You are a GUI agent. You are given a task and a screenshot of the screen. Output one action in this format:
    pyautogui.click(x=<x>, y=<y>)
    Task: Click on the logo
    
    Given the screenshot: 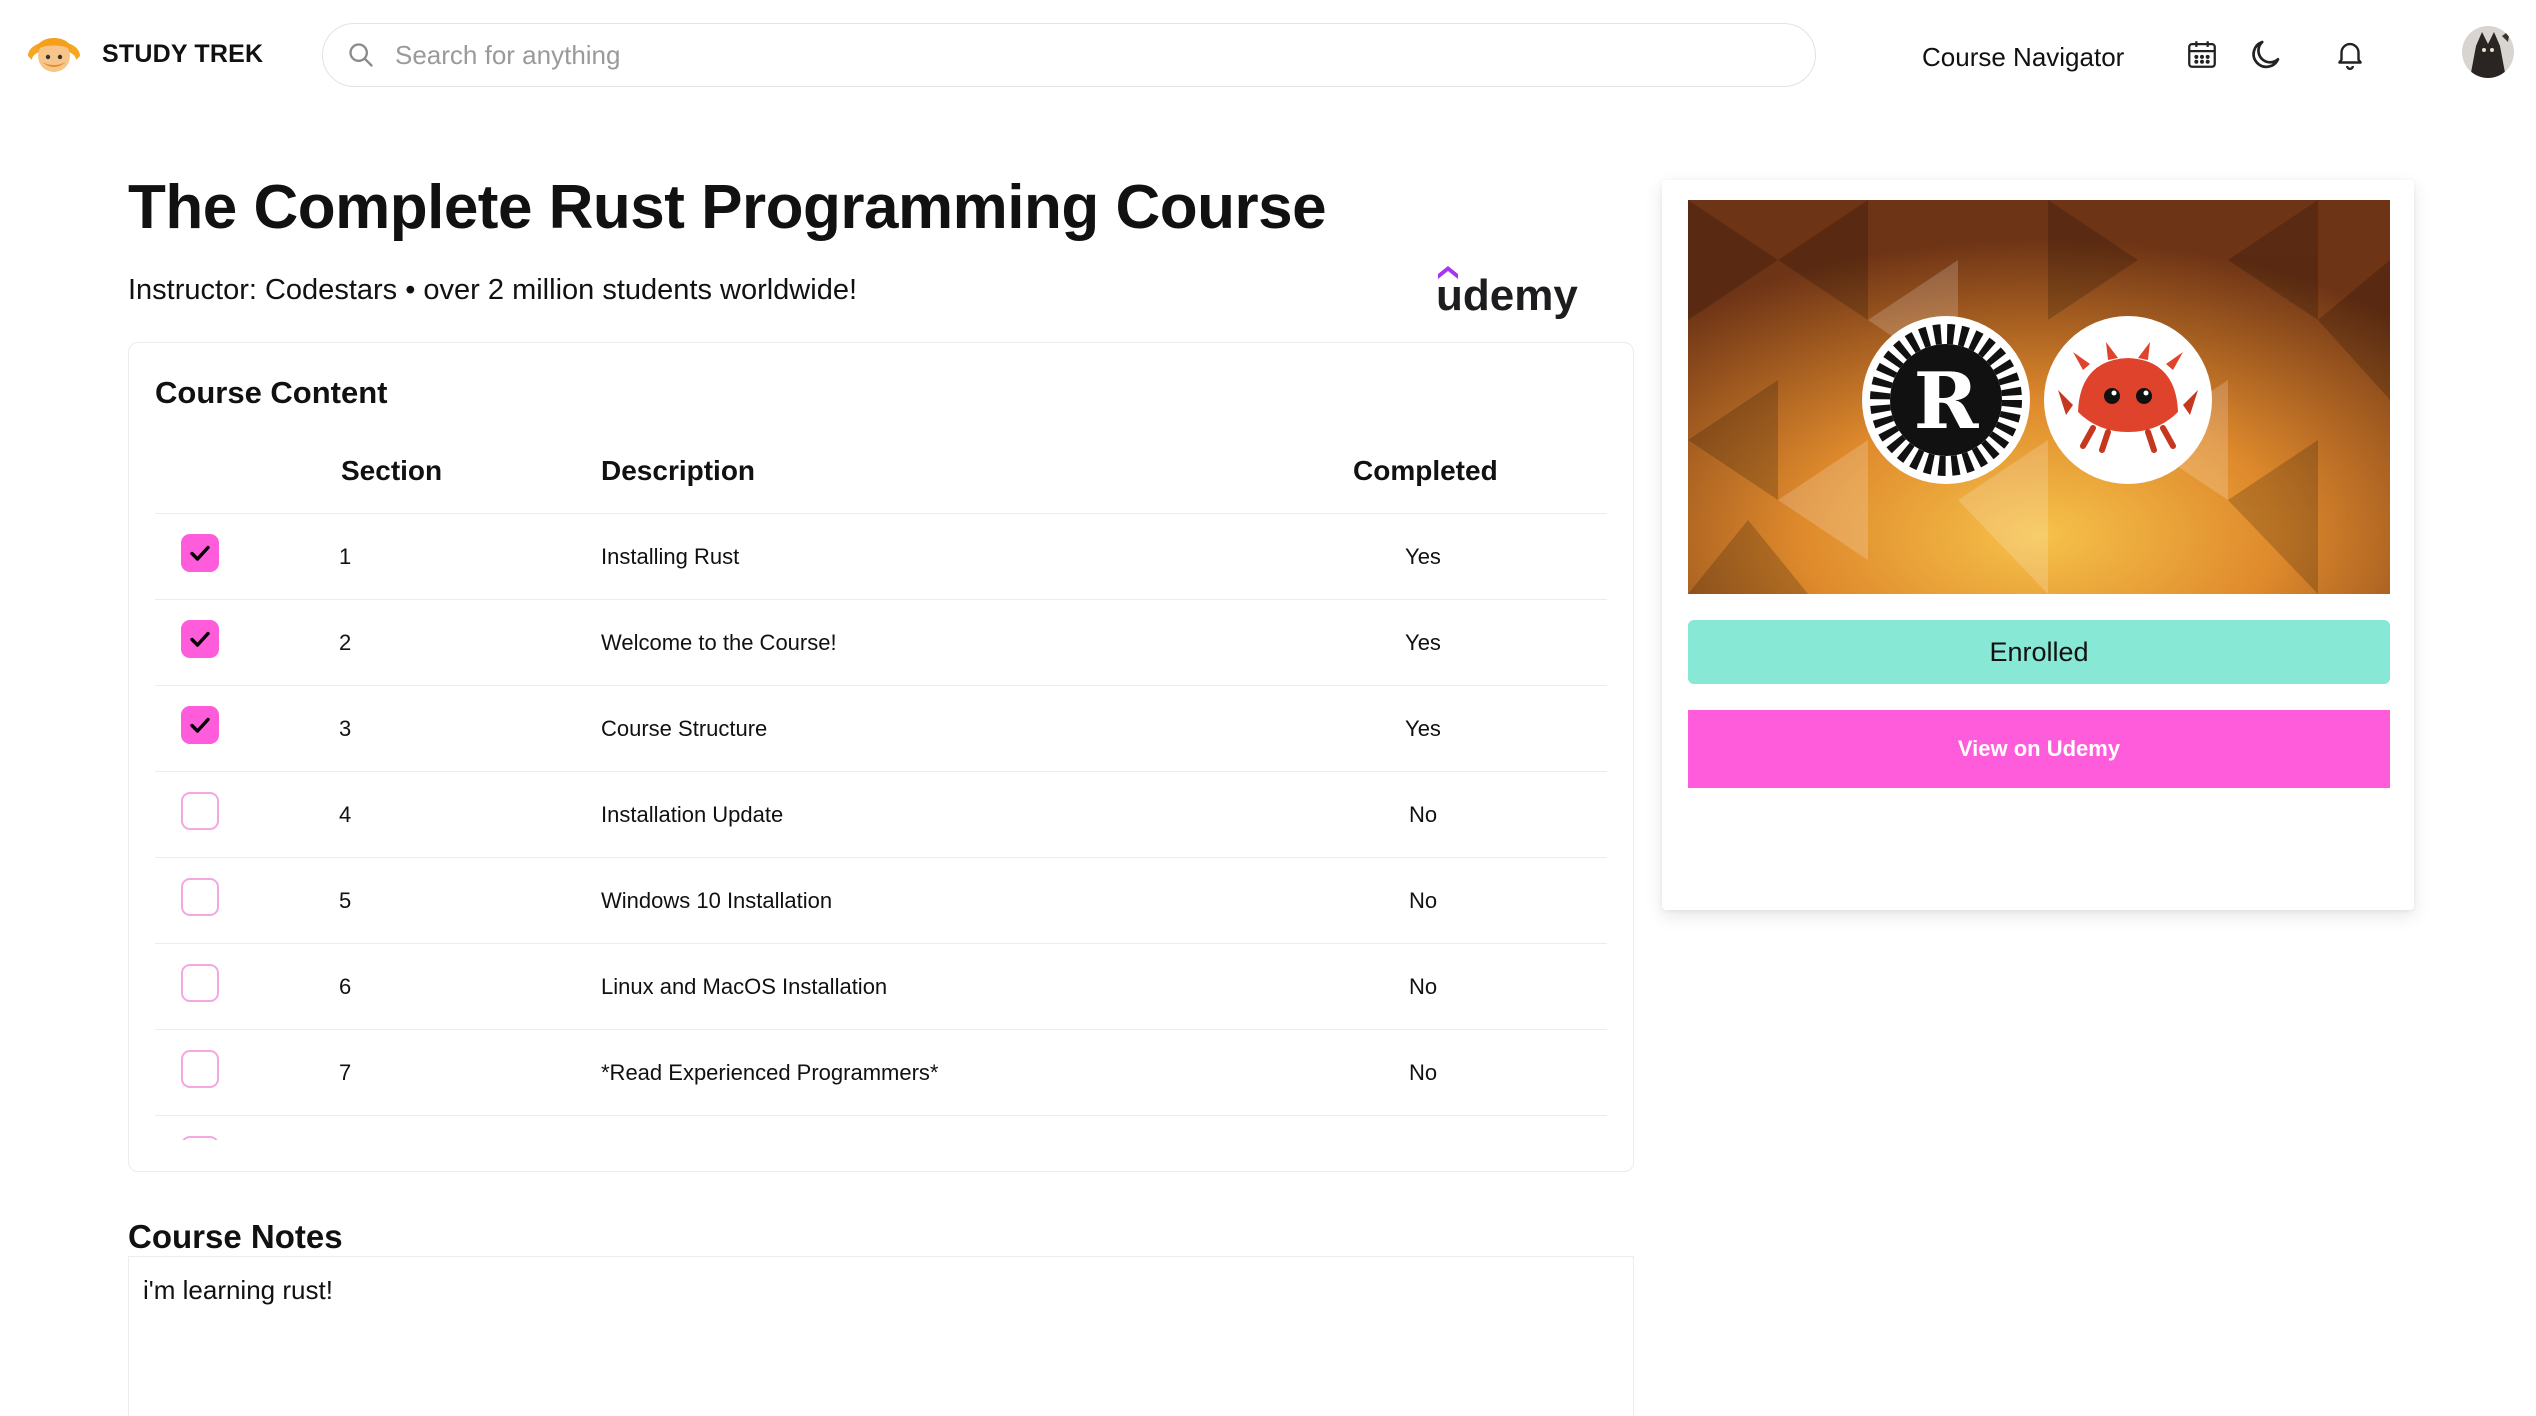 What is the action you would take?
    pyautogui.click(x=54, y=51)
    